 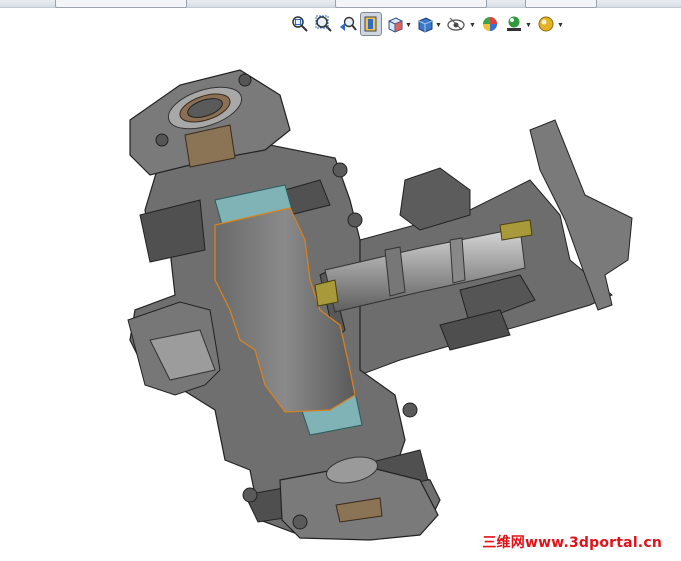 I want to click on view-orientation-icon, so click(x=395, y=25).